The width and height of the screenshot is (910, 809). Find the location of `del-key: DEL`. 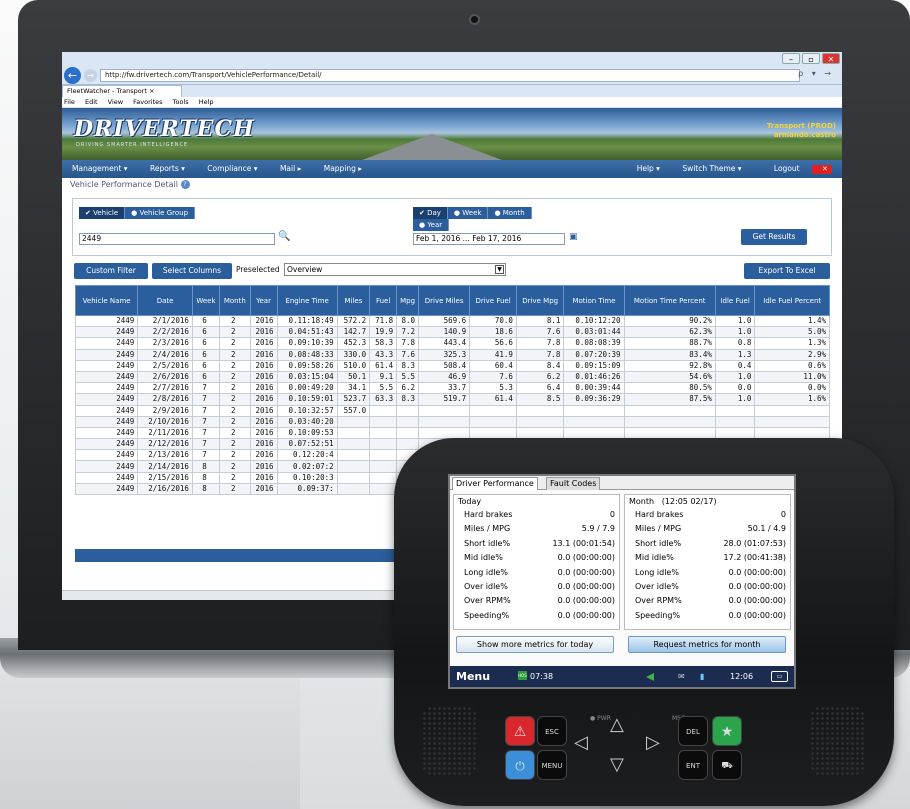

del-key: DEL is located at coordinates (693, 731).